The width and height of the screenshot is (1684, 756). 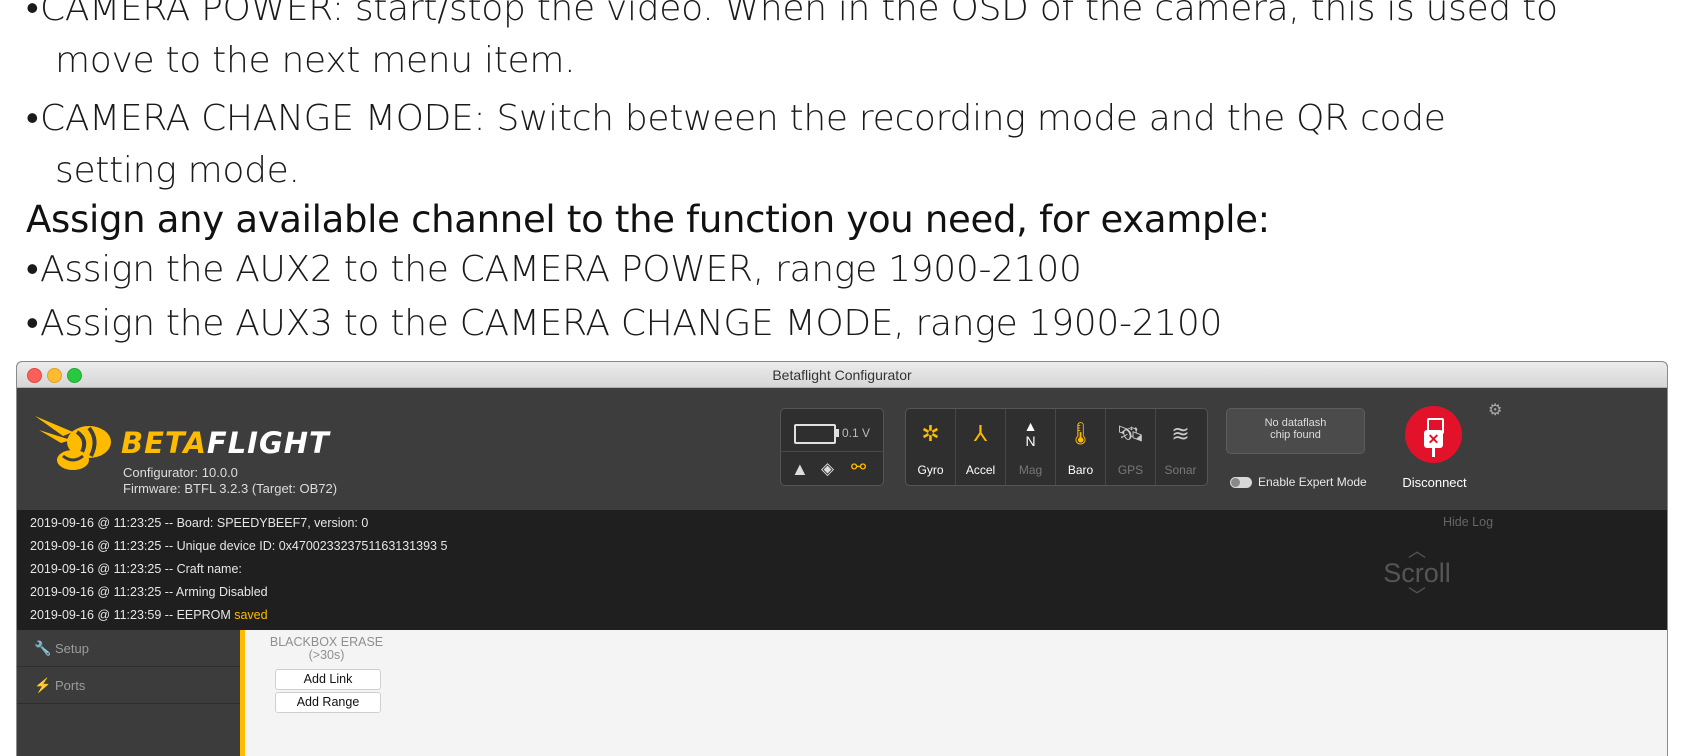 I want to click on gyro-icon: ✲, so click(x=930, y=433).